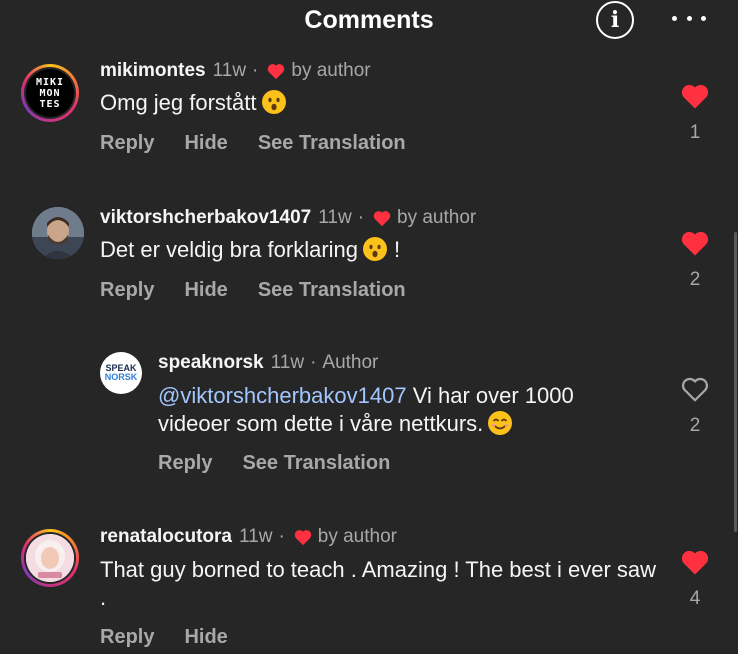 The image size is (738, 654). Describe the element at coordinates (350, 362) in the screenshot. I see `author-label: Author` at that location.